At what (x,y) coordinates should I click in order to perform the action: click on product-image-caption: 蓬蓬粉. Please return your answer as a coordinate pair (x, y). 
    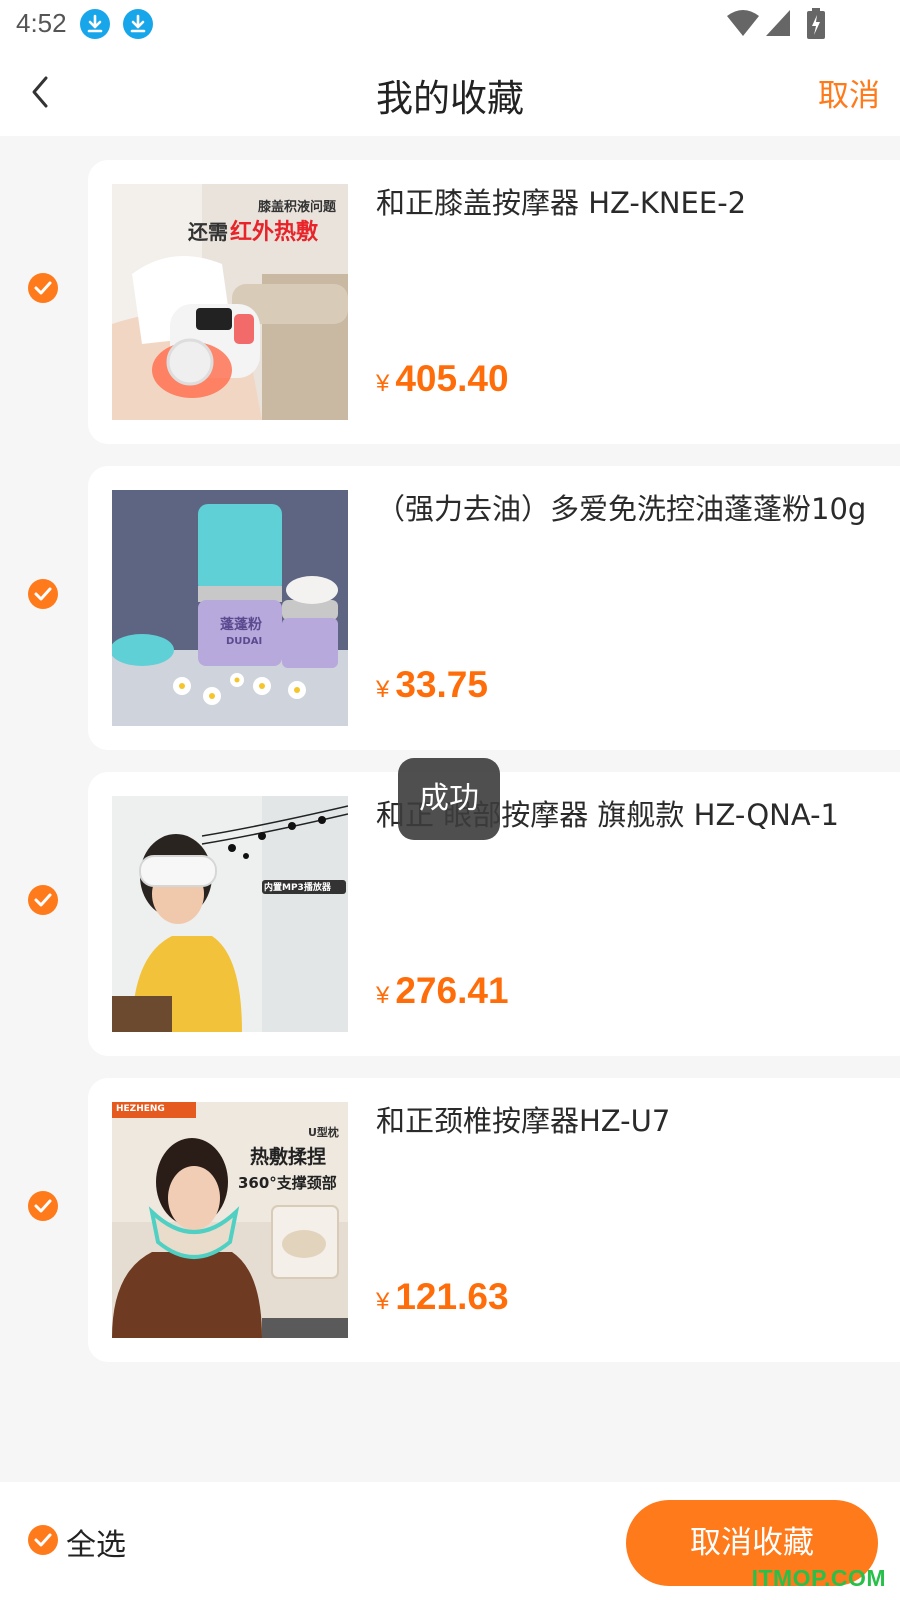
    Looking at the image, I should click on (241, 625).